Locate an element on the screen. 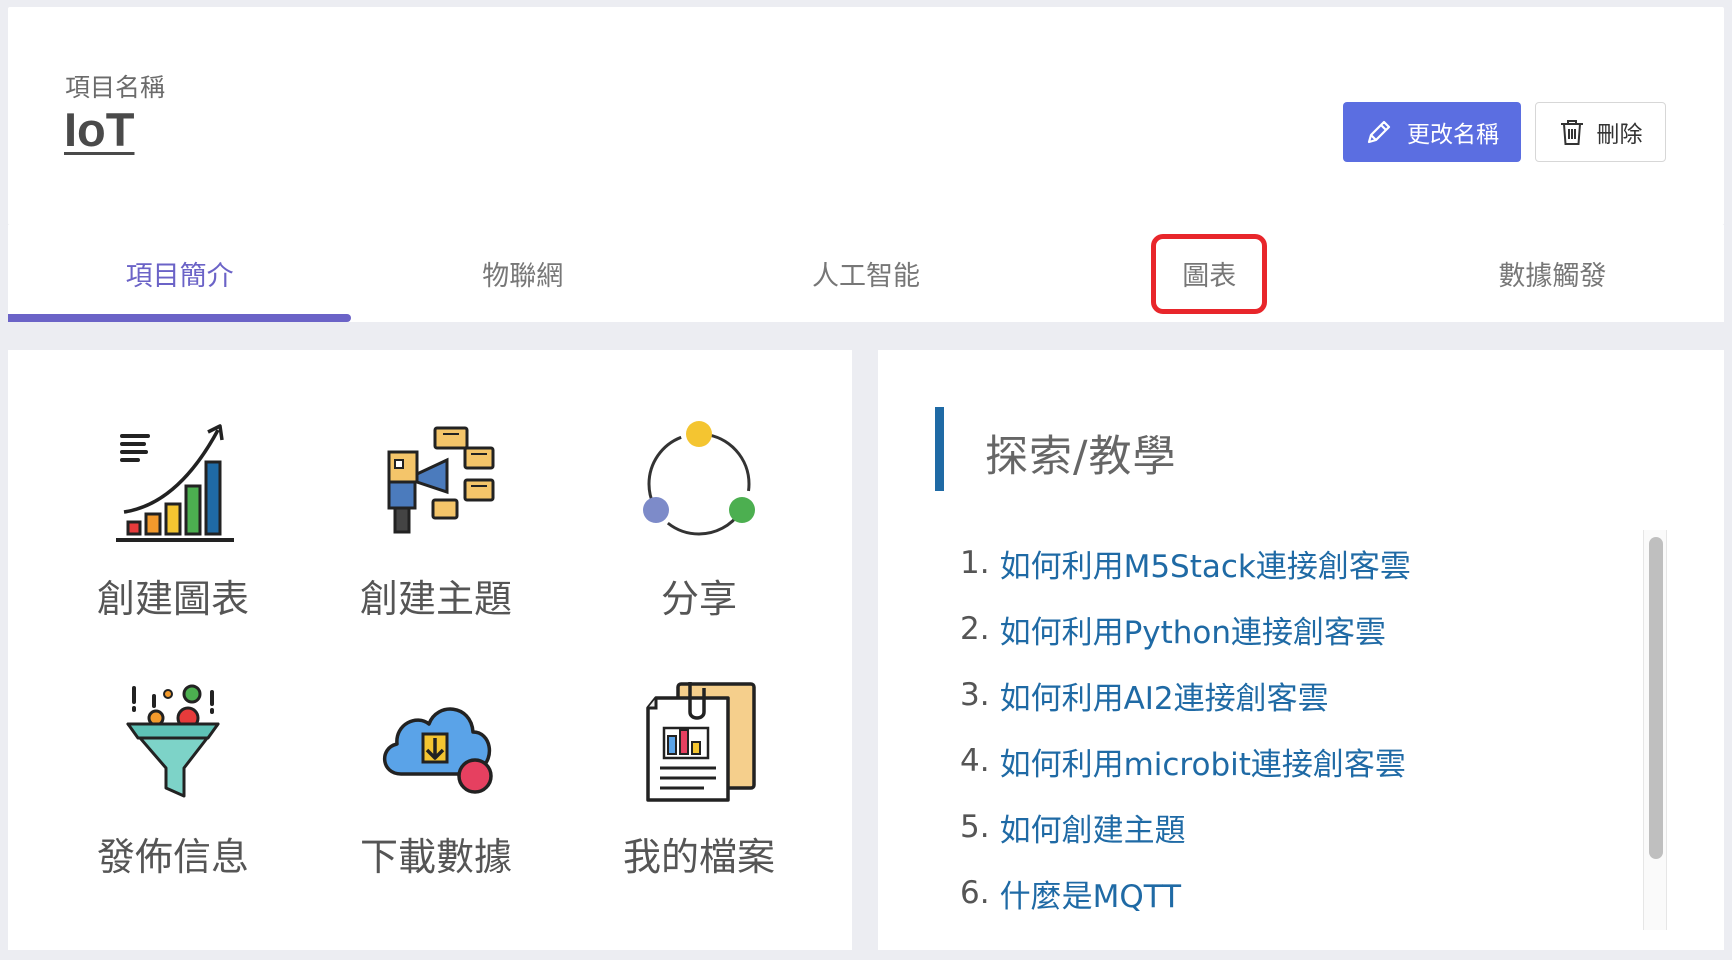 The height and width of the screenshot is (960, 1732). tutorial-link: 如何利用Python連接創客雲 is located at coordinates (1193, 629).